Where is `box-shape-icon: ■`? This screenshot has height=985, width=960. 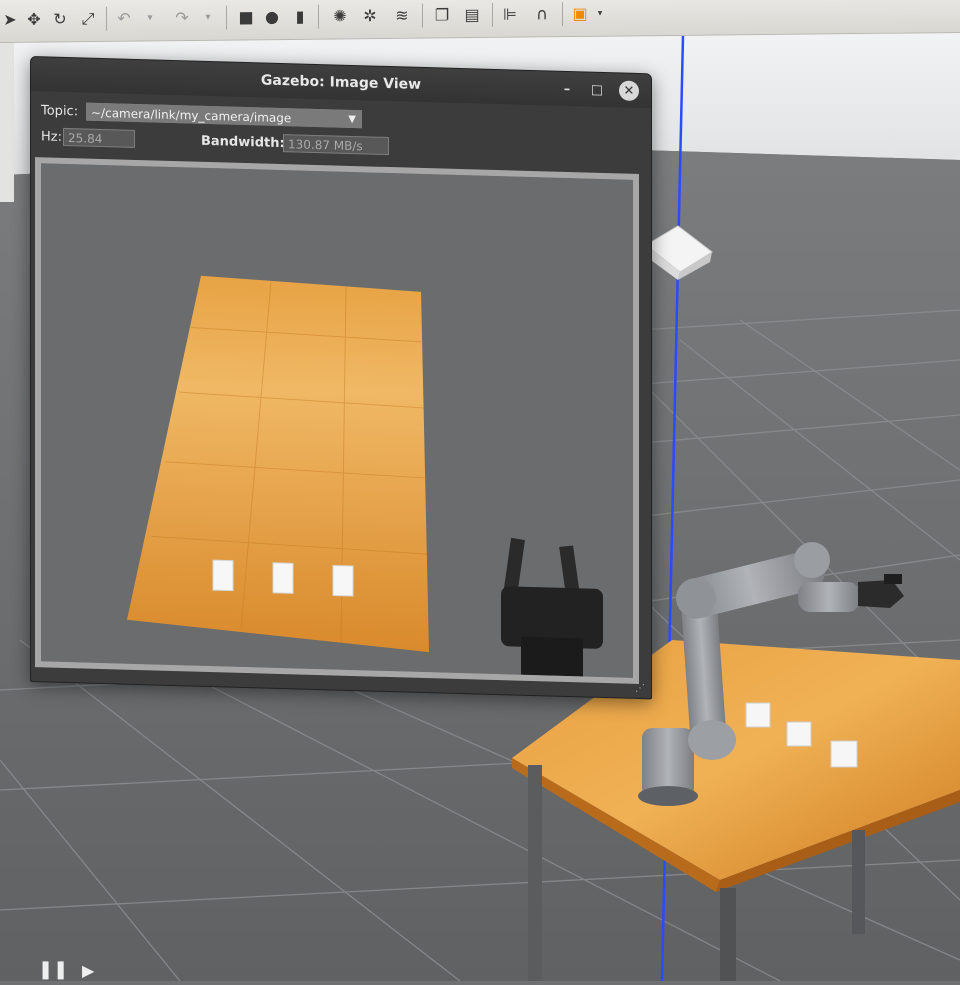 box-shape-icon: ■ is located at coordinates (246, 17).